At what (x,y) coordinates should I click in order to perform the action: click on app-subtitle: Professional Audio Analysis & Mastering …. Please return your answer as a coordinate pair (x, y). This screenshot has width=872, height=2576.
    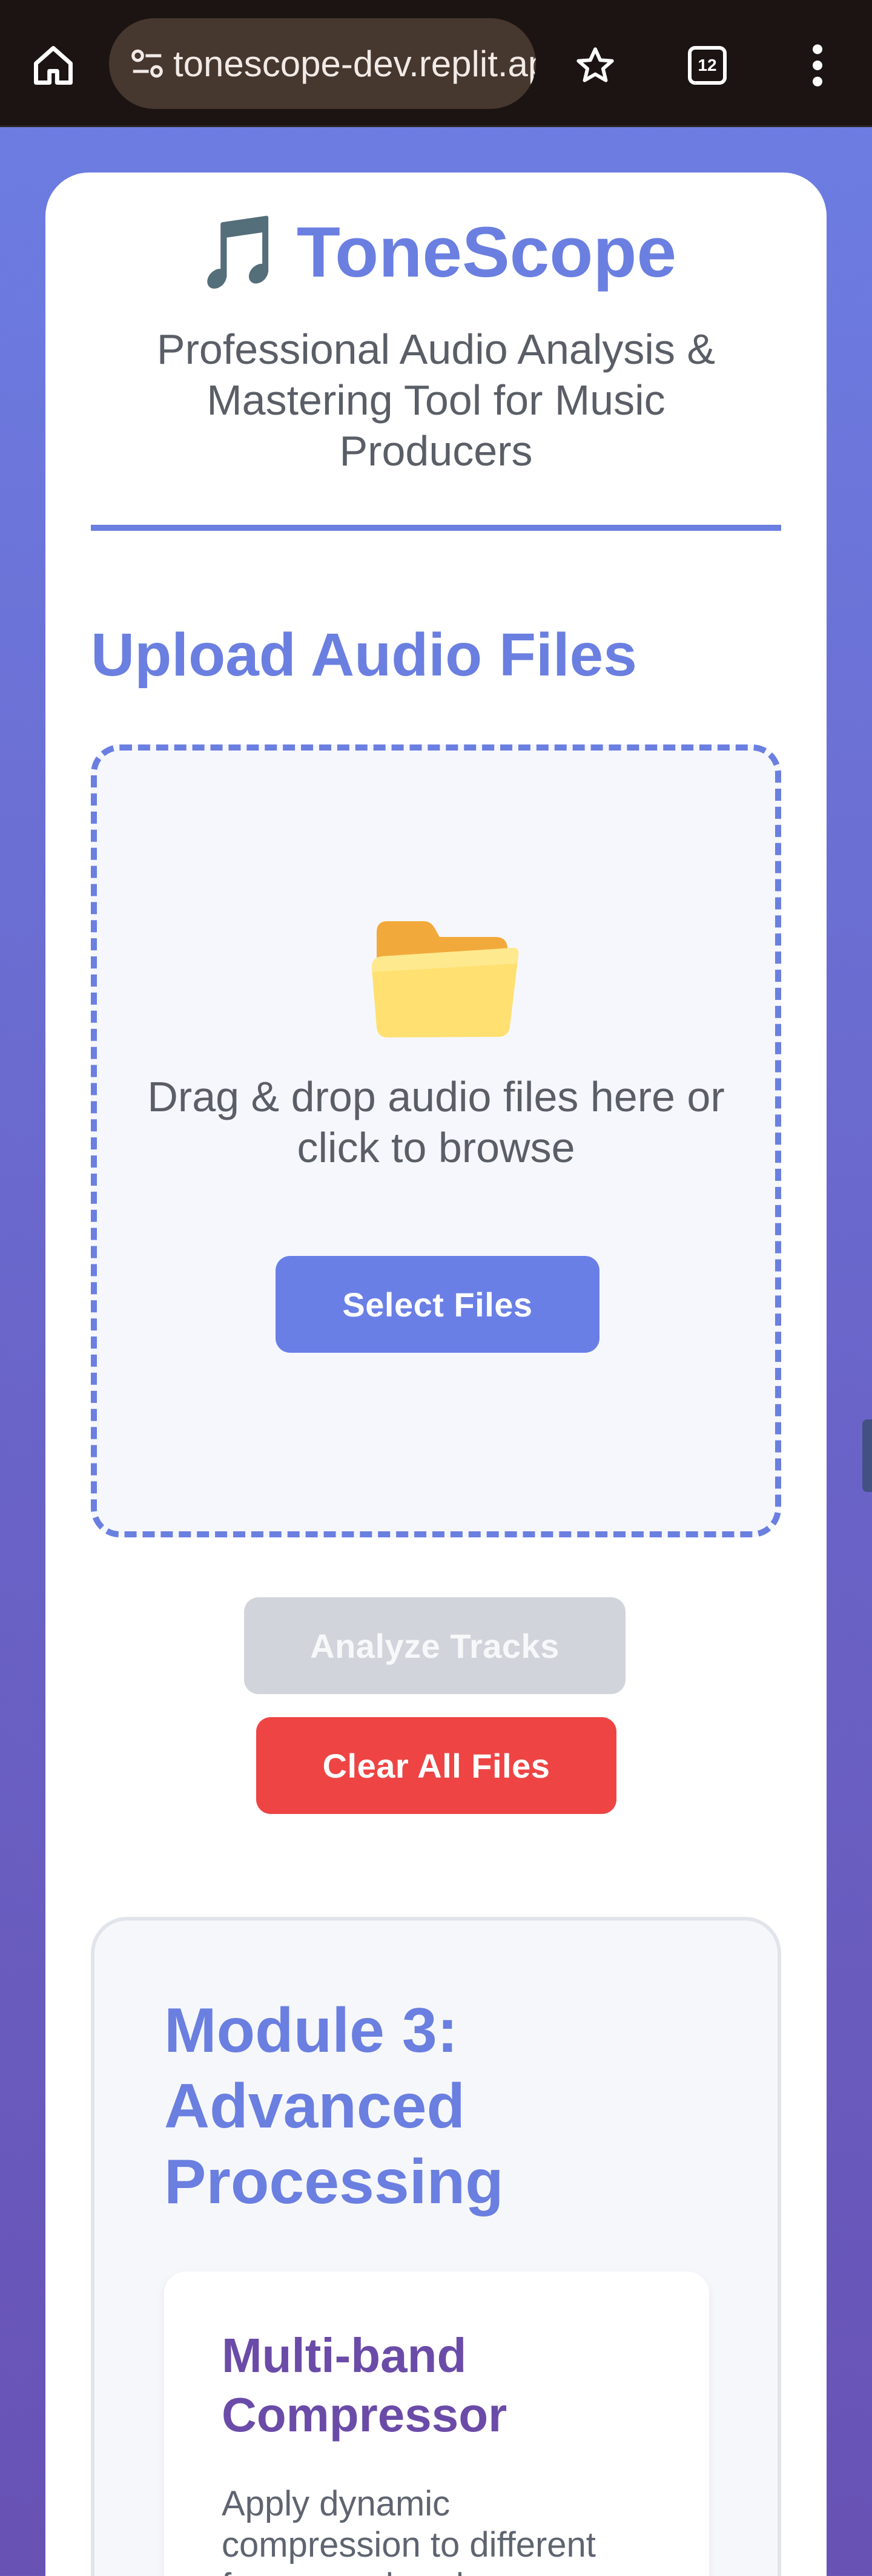
    Looking at the image, I should click on (436, 400).